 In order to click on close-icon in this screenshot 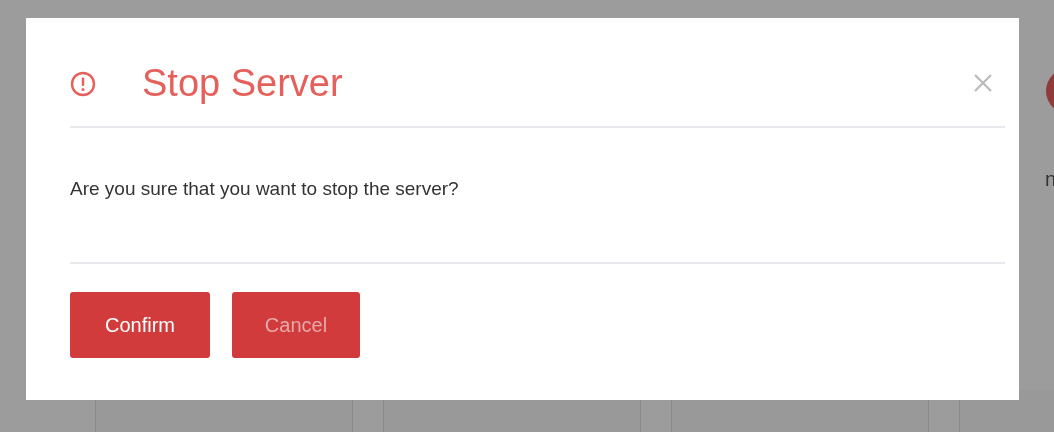, I will do `click(983, 83)`.